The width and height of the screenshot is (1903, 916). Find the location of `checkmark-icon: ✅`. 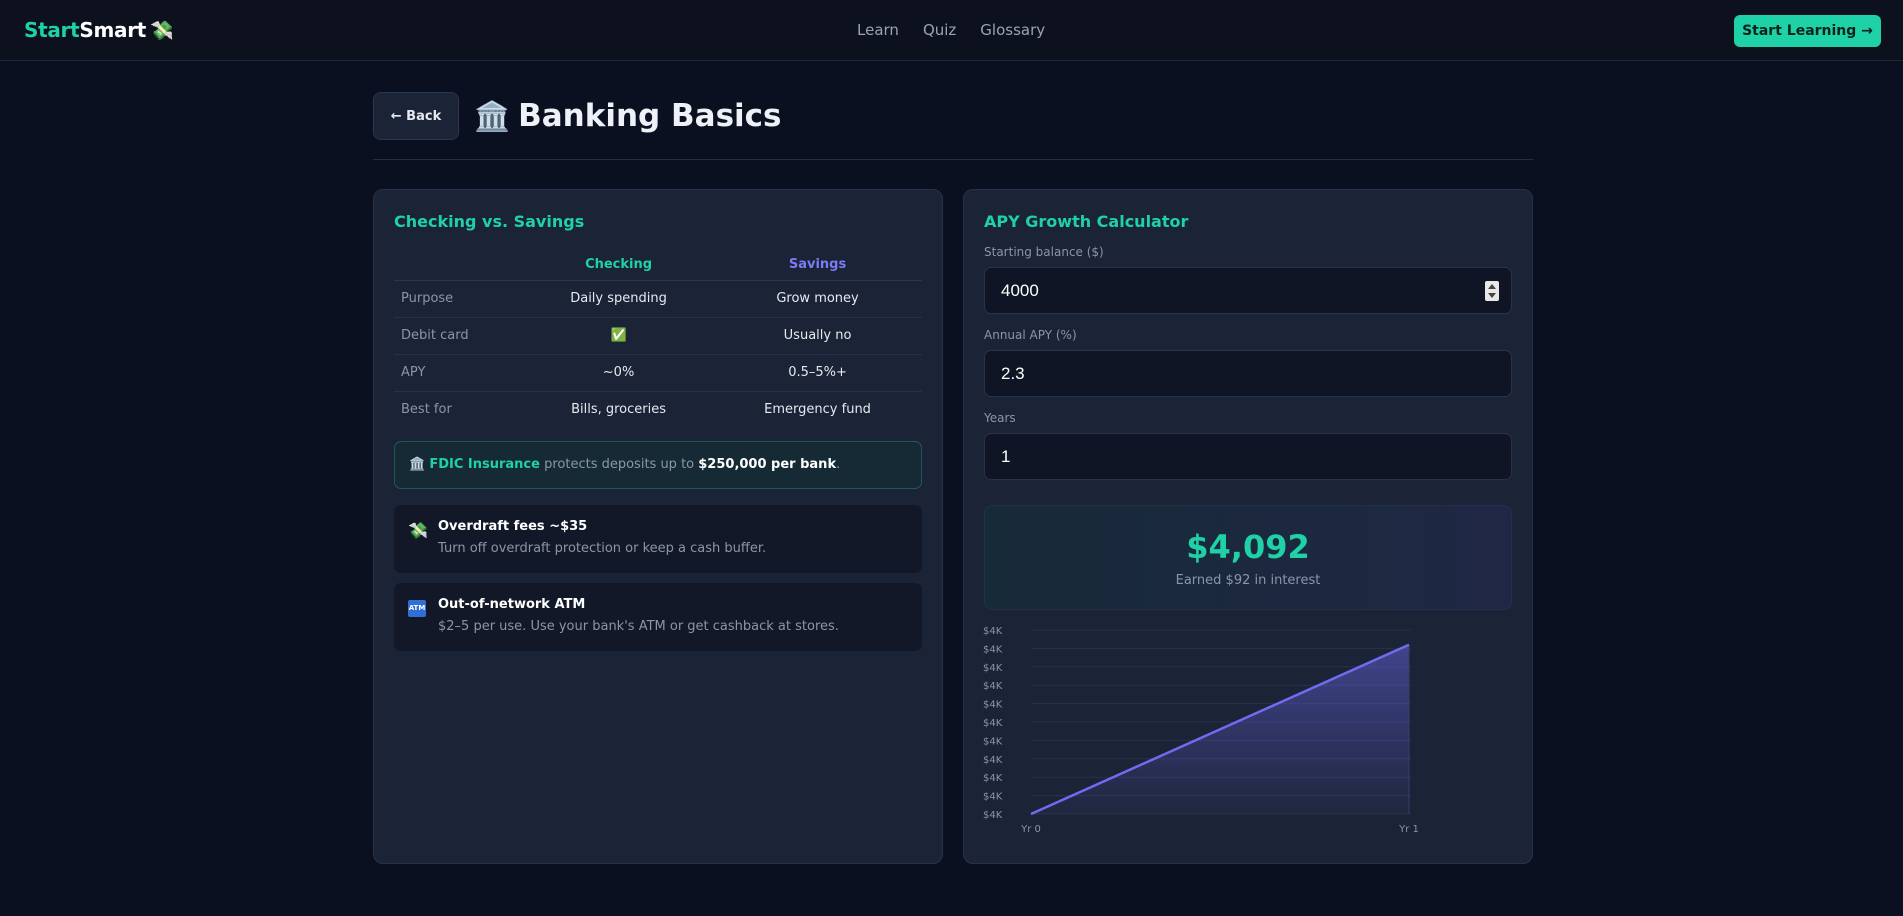

checkmark-icon: ✅ is located at coordinates (619, 336).